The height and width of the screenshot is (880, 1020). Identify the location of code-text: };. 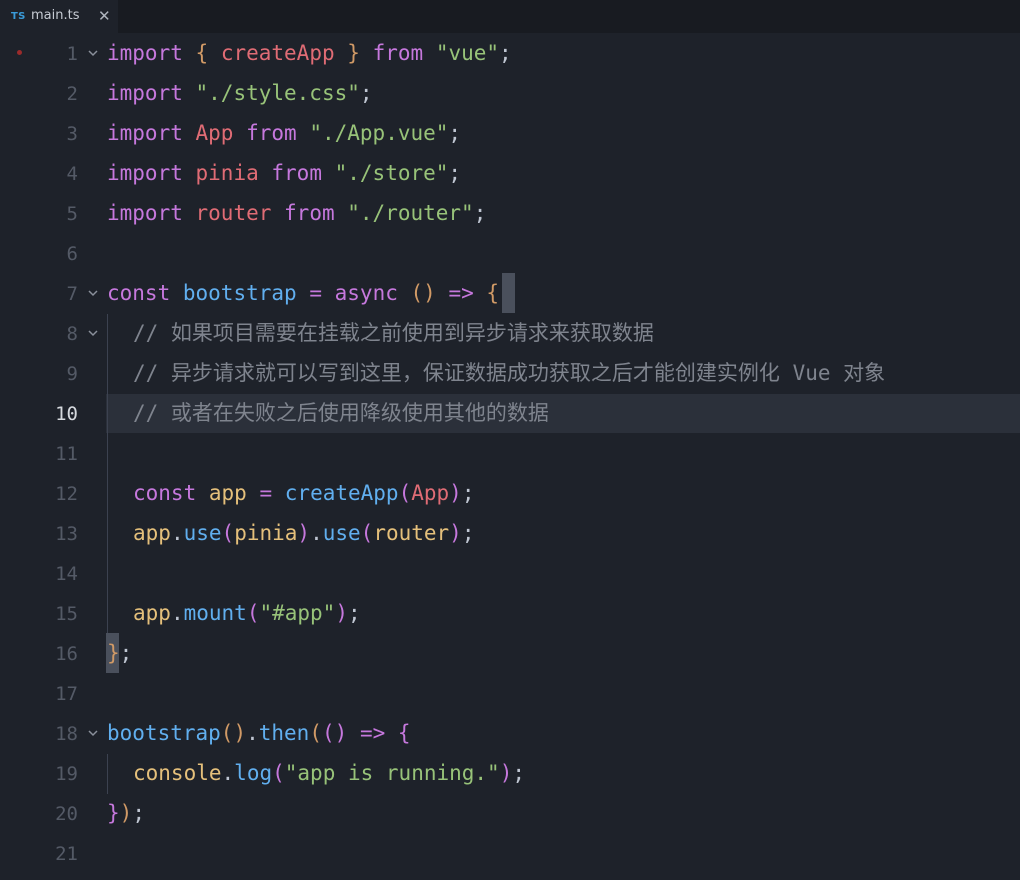
(120, 653).